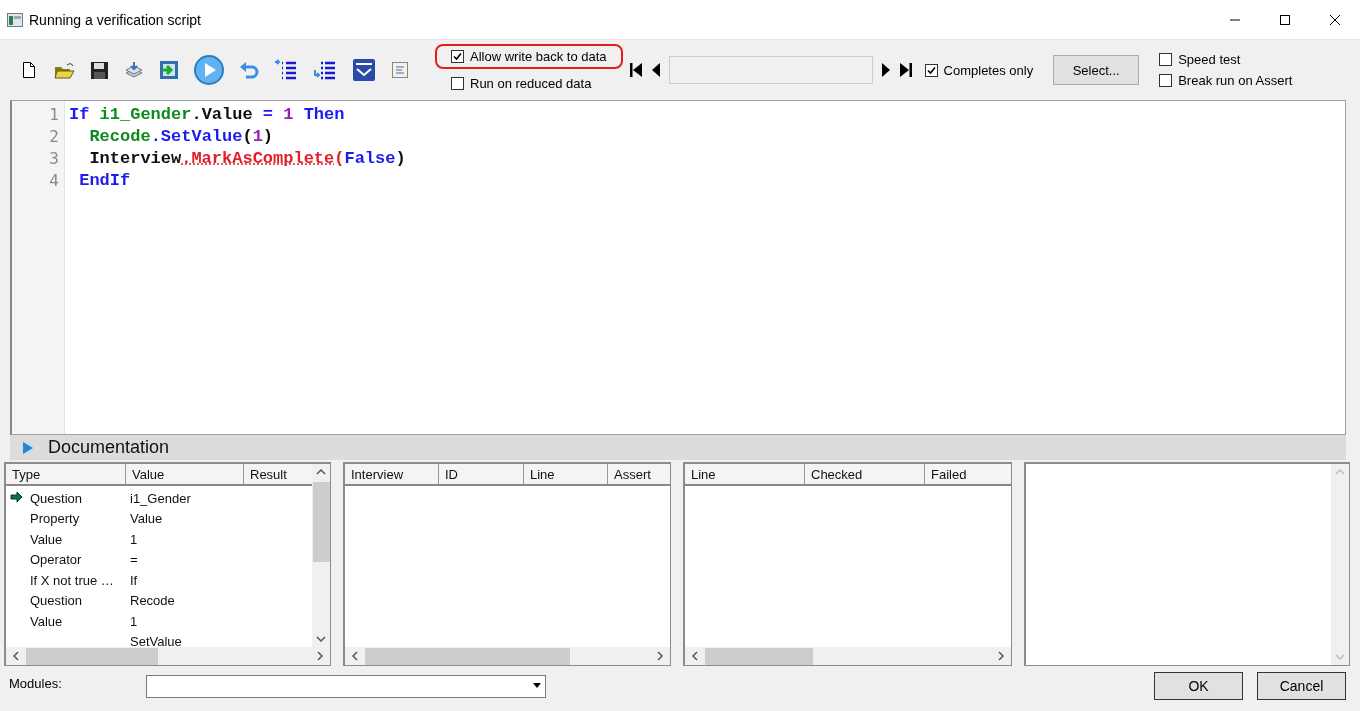  Describe the element at coordinates (1285, 19) in the screenshot. I see `maximize-icon` at that location.